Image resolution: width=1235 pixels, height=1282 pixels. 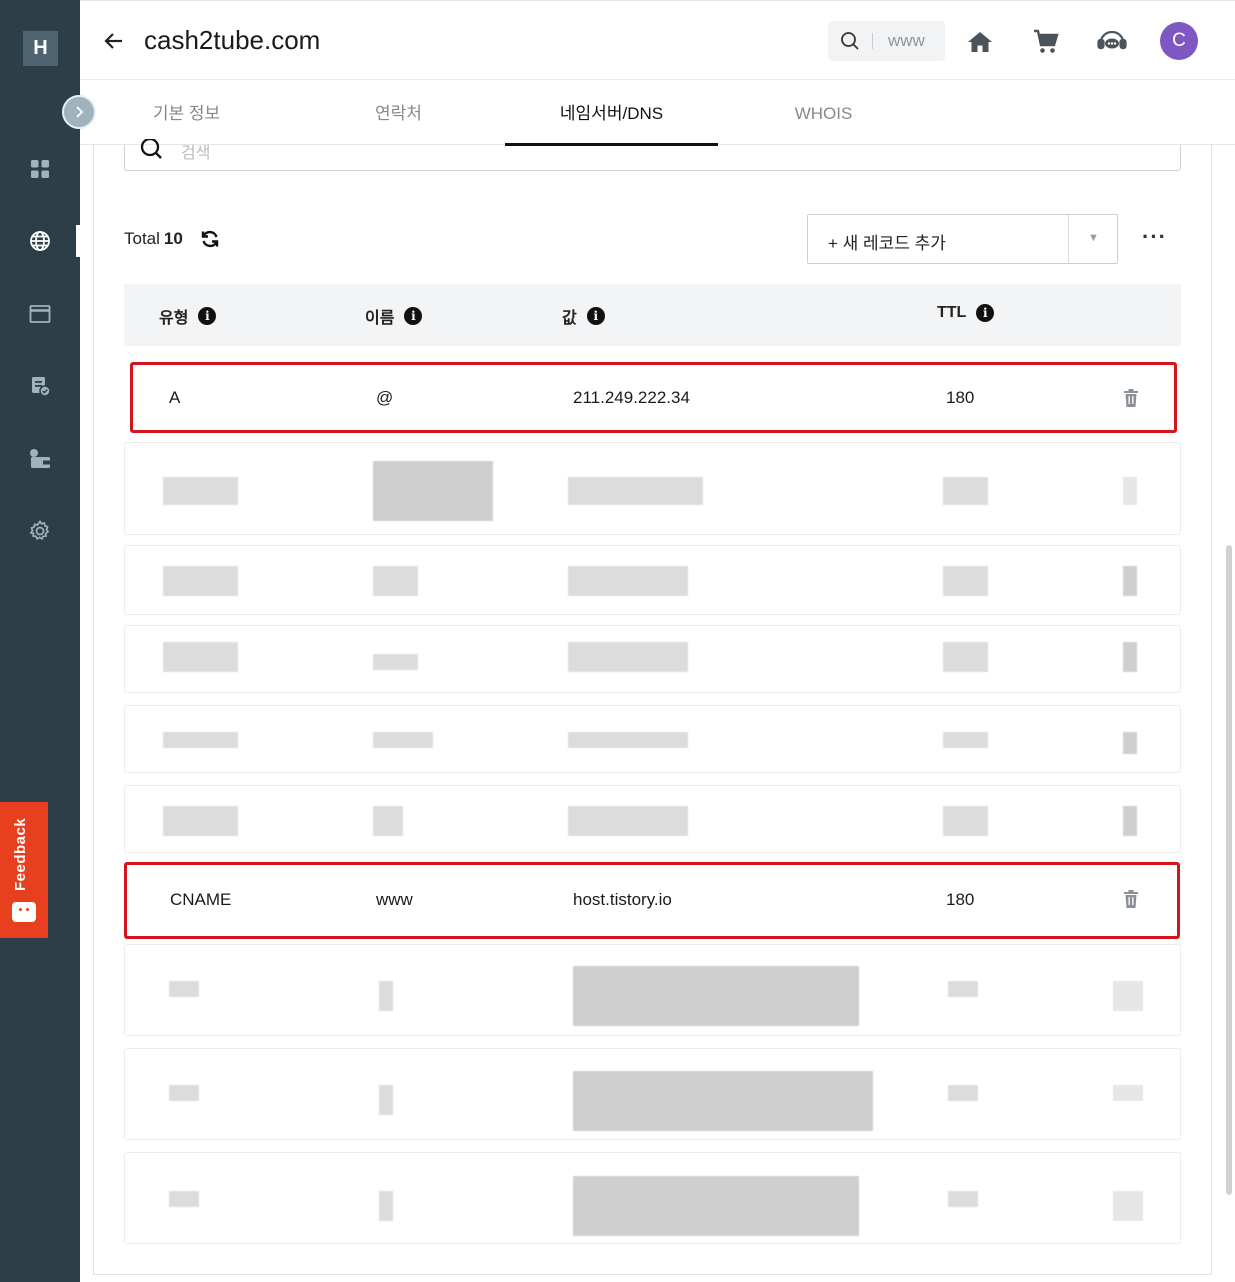 What do you see at coordinates (652, 155) in the screenshot?
I see `record-search-input: 검색` at bounding box center [652, 155].